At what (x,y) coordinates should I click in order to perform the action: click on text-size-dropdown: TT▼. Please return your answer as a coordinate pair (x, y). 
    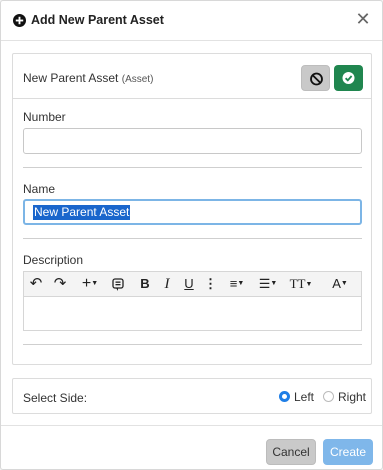
    Looking at the image, I should click on (301, 284).